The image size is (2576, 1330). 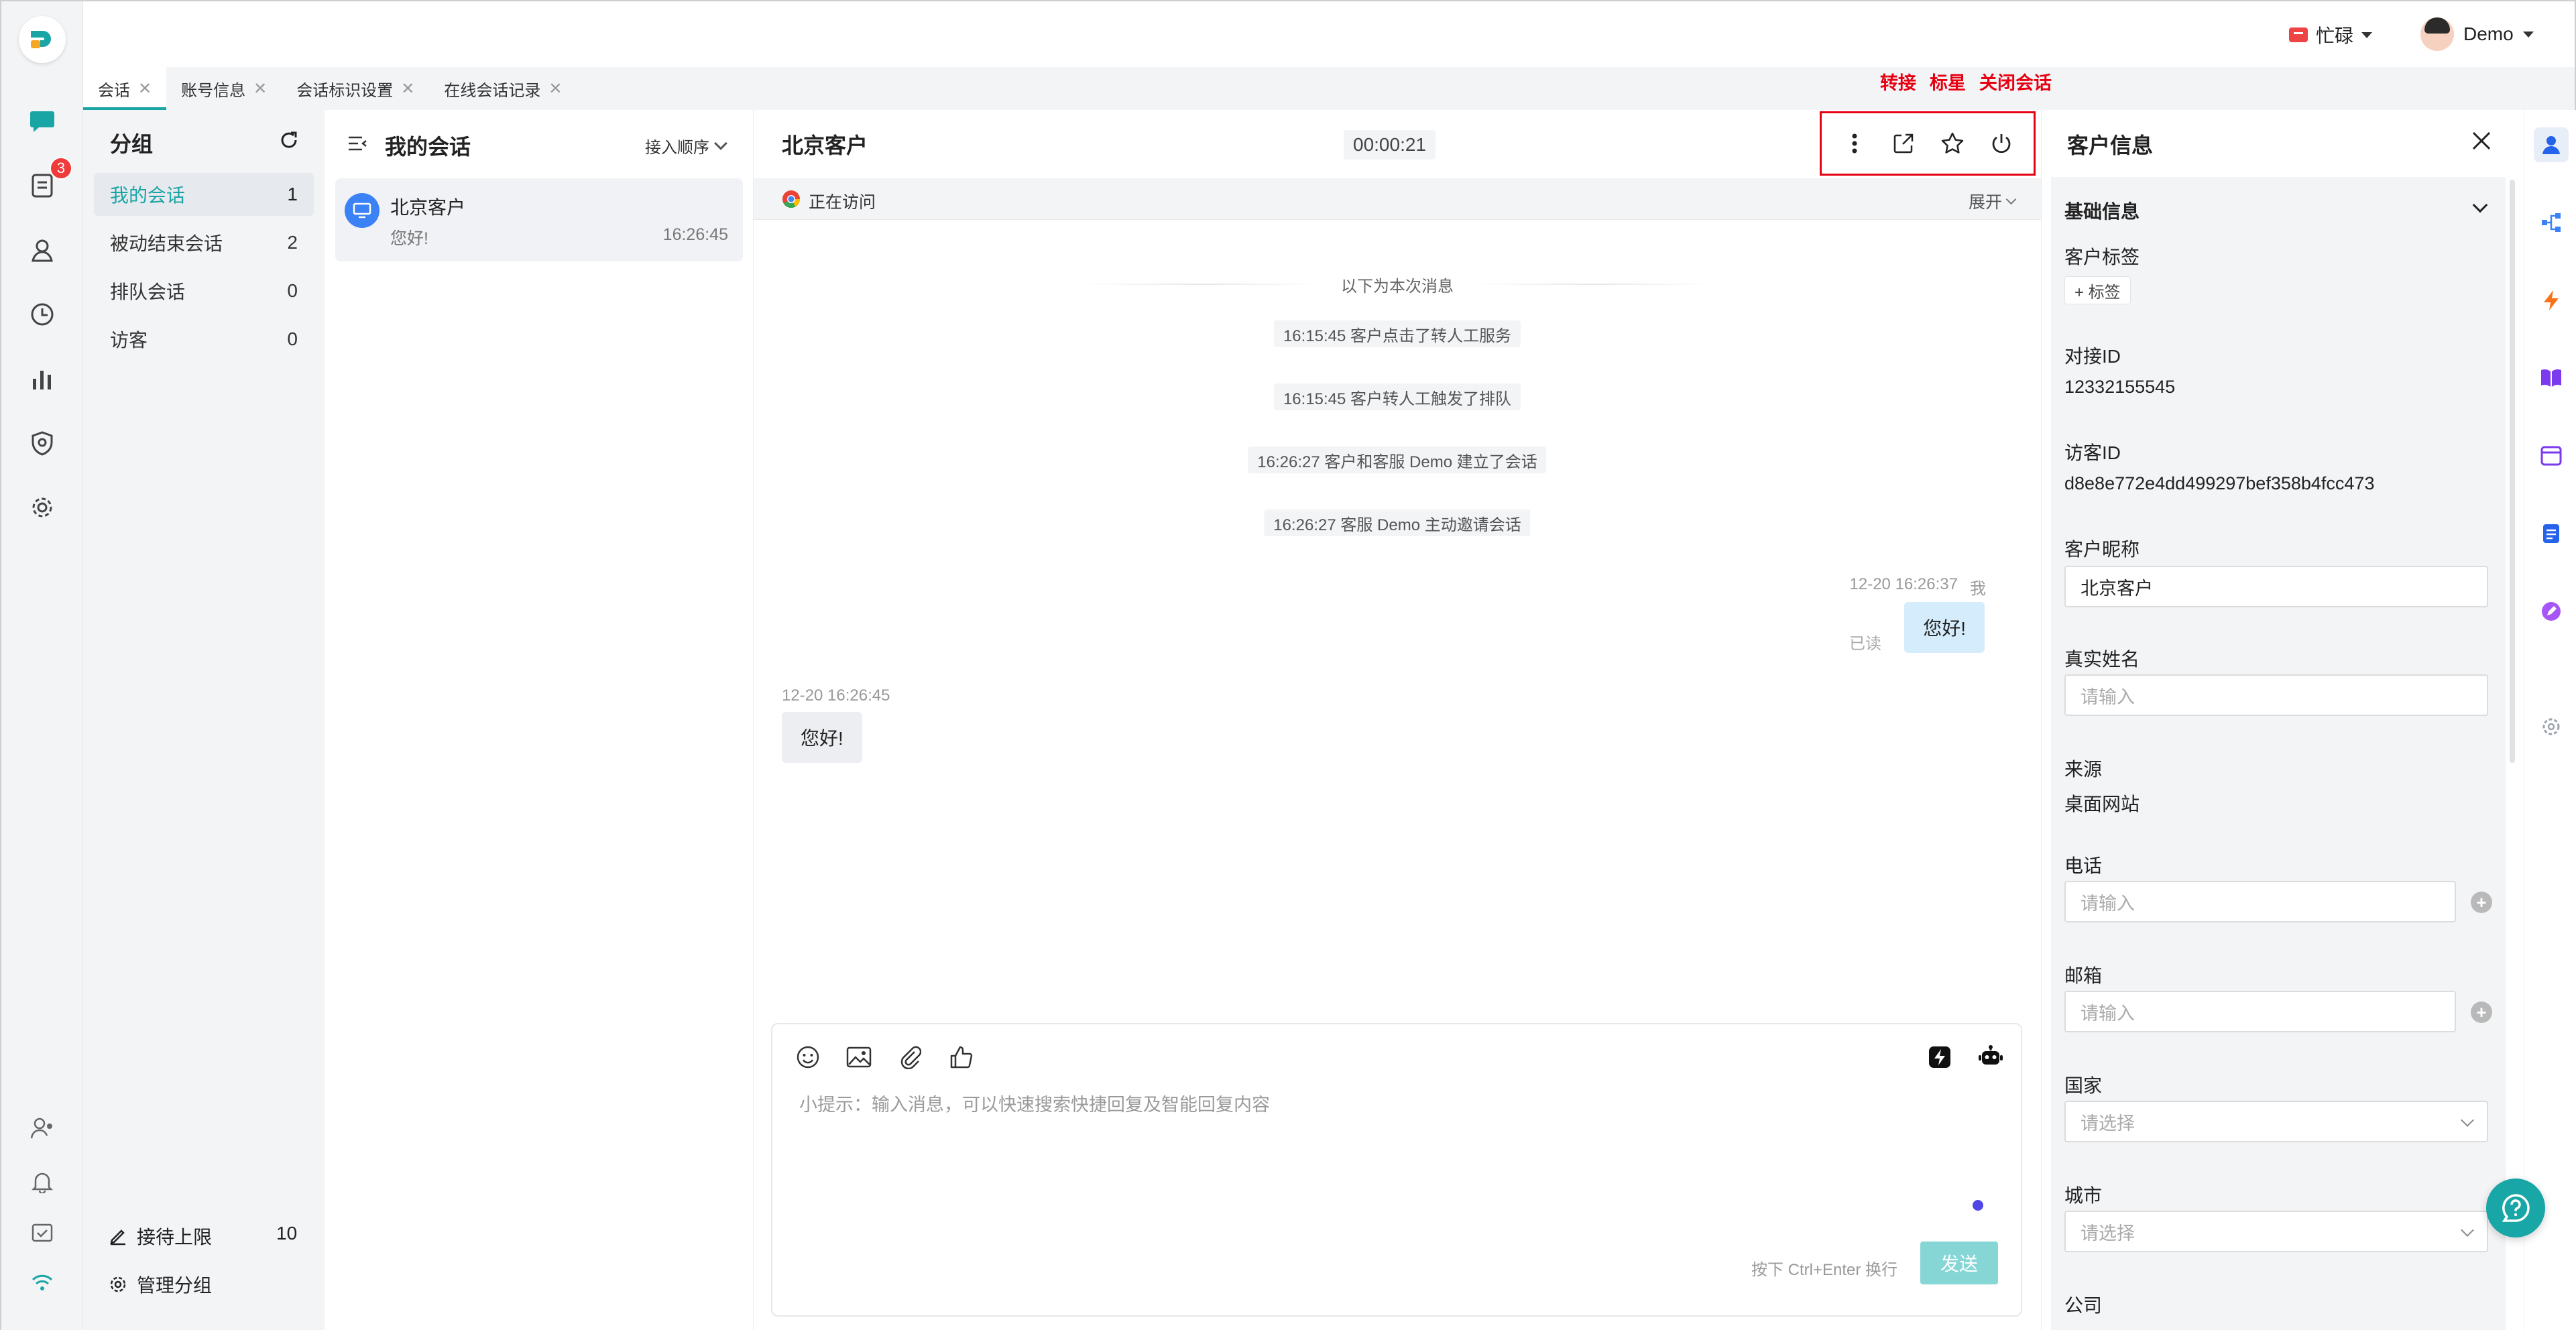 I want to click on edit-icon, so click(x=117, y=1237).